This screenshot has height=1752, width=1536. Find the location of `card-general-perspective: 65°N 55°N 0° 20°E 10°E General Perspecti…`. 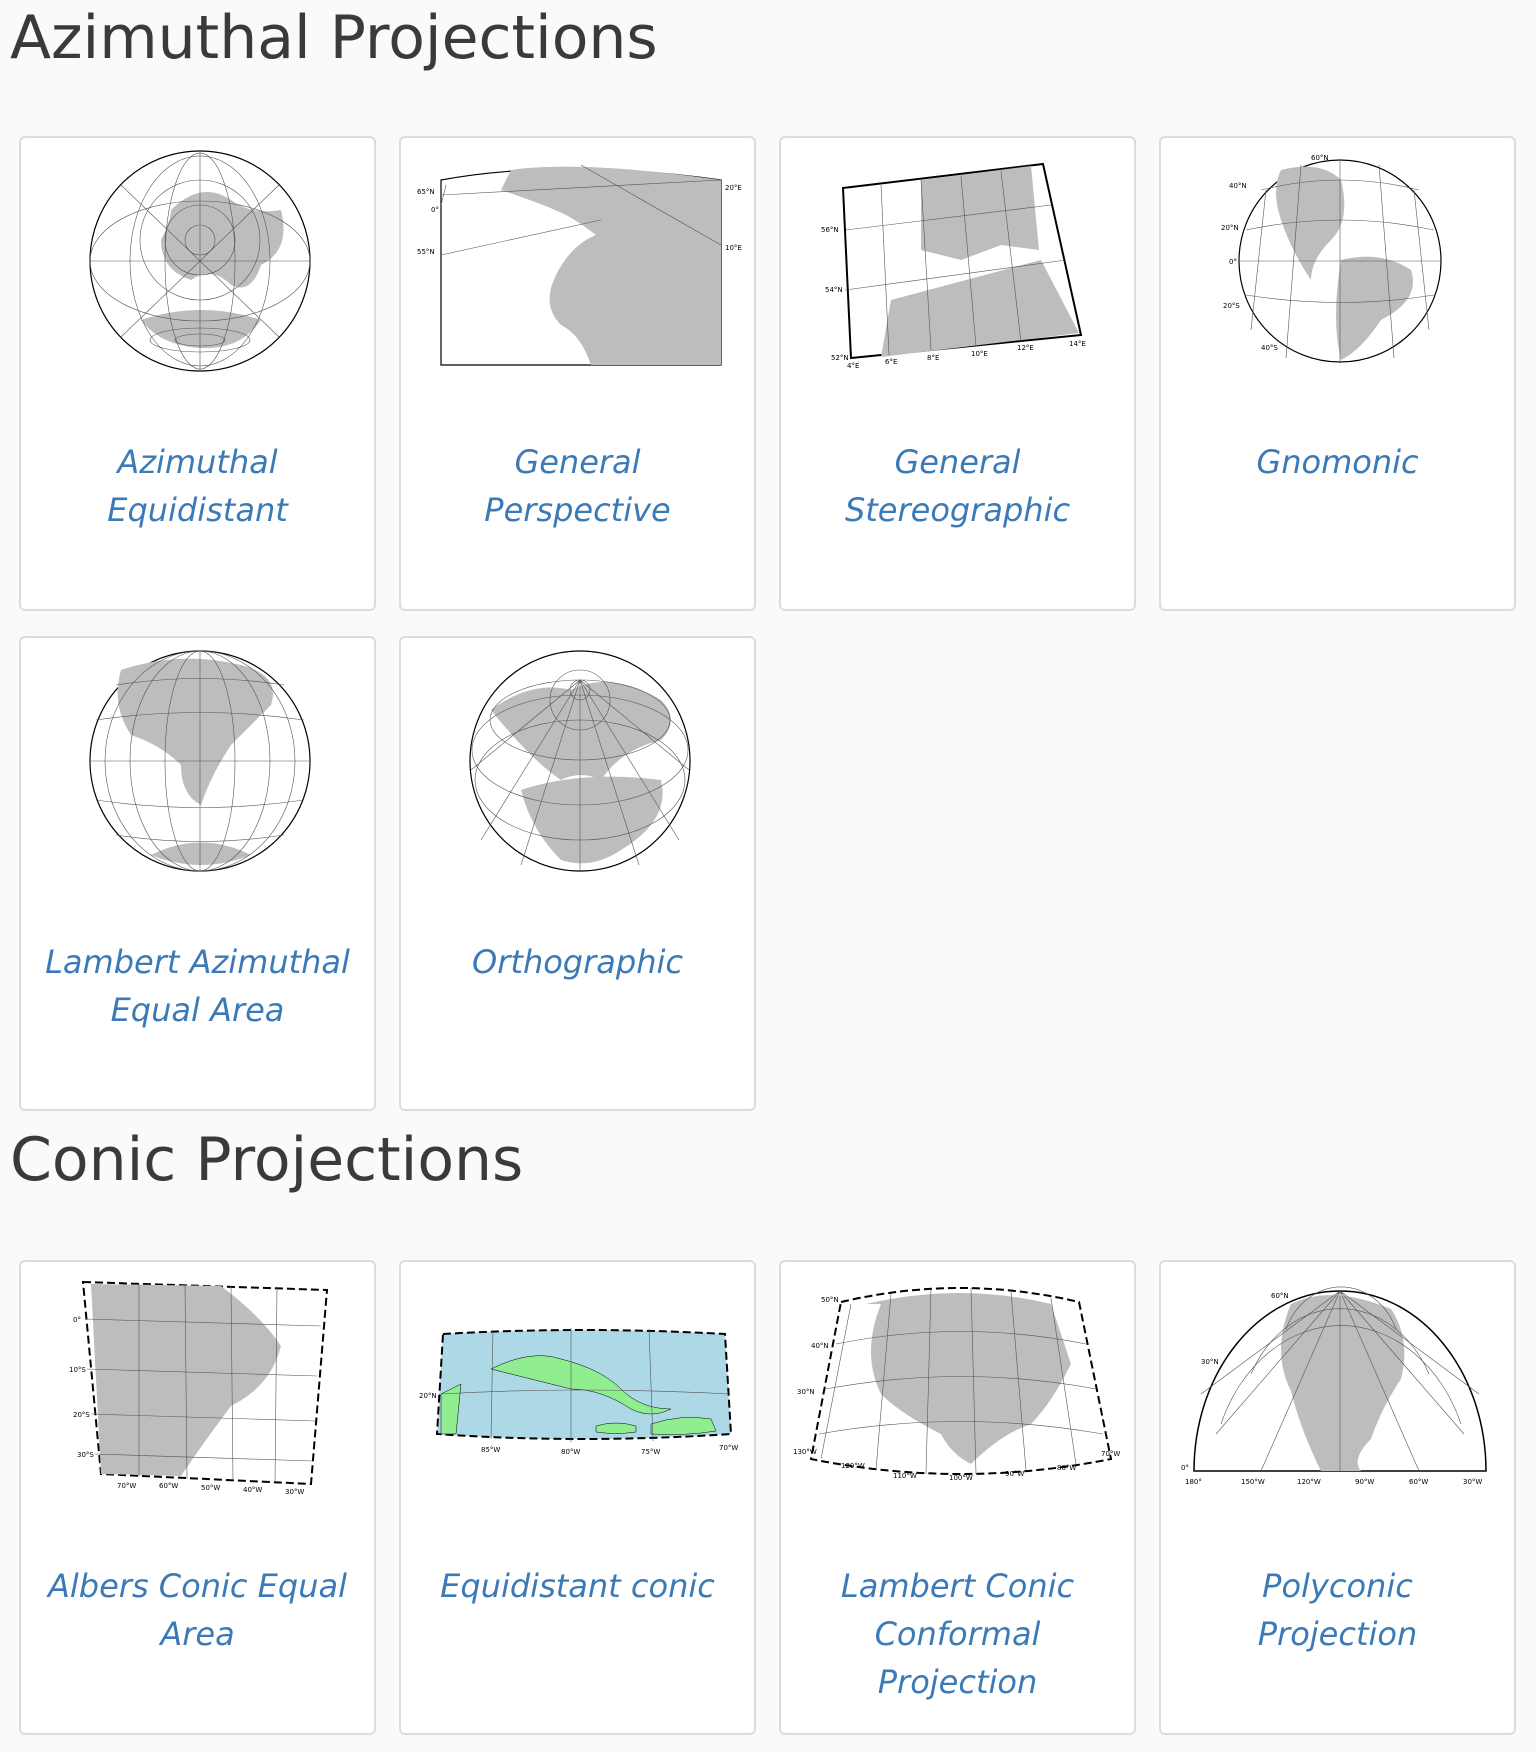

card-general-perspective: 65°N 55°N 0° 20°E 10°E General Perspecti… is located at coordinates (577, 373).